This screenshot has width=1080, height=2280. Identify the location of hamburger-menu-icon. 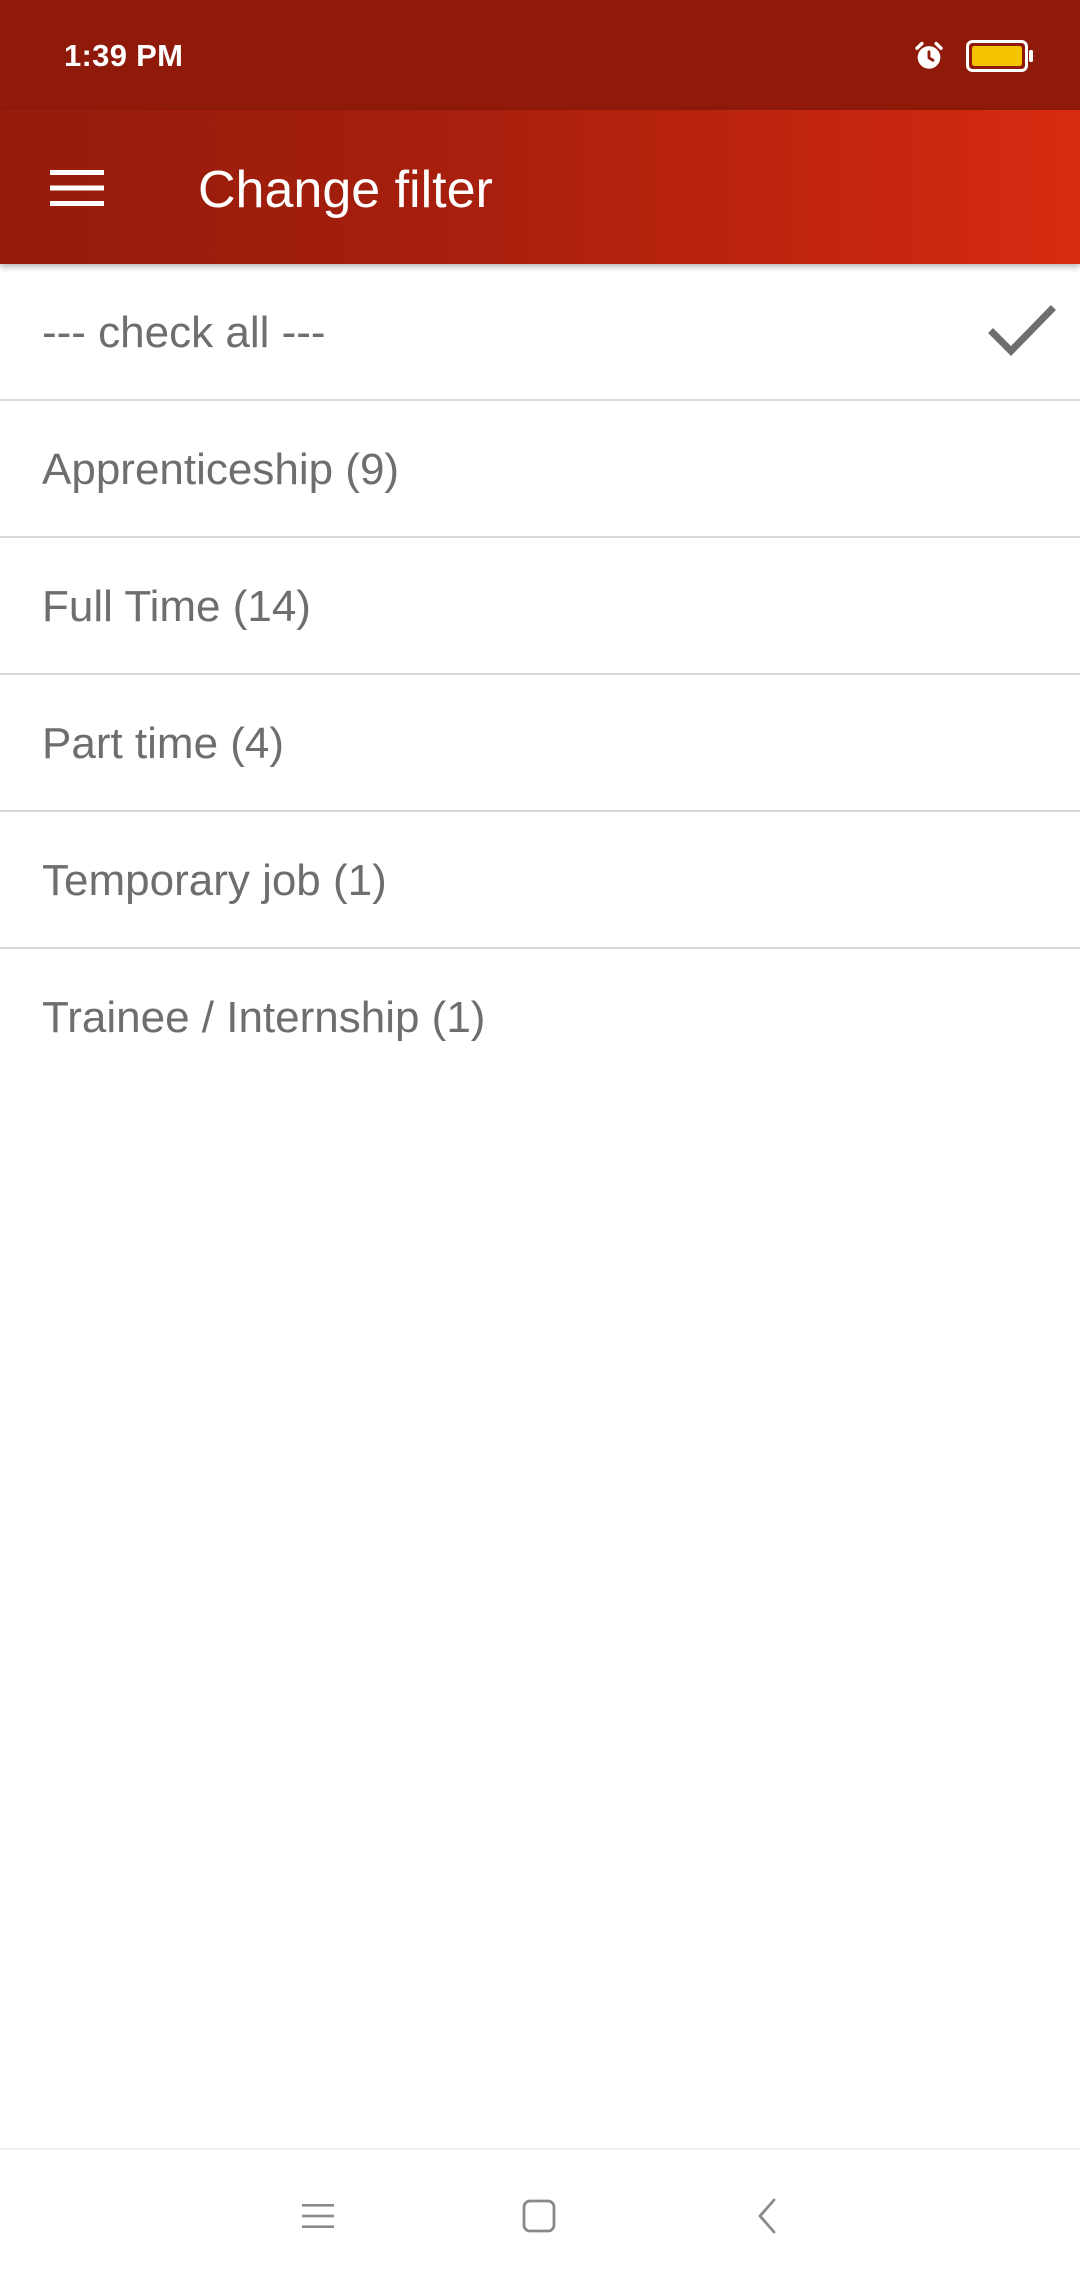
(77, 188).